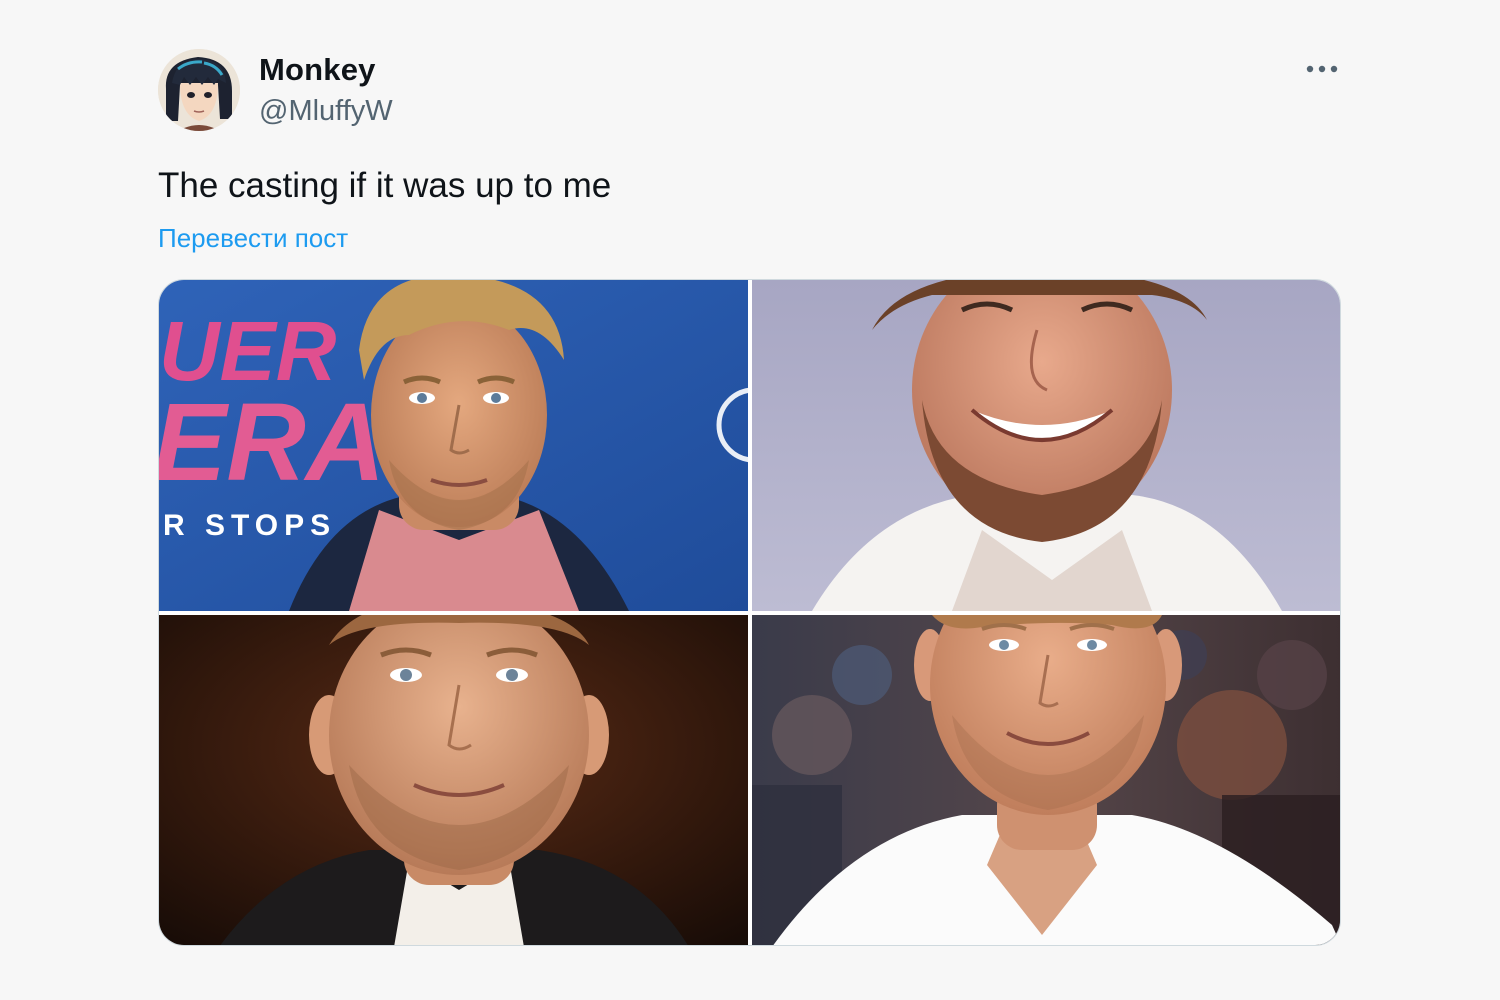 Image resolution: width=1500 pixels, height=1000 pixels. I want to click on more-horizontal-icon, so click(1322, 69).